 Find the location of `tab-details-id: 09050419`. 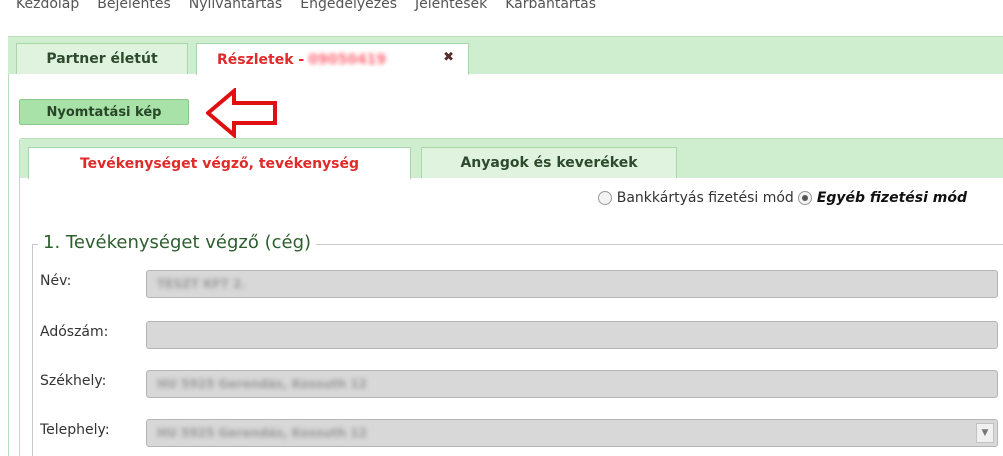

tab-details-id: 09050419 is located at coordinates (347, 59).